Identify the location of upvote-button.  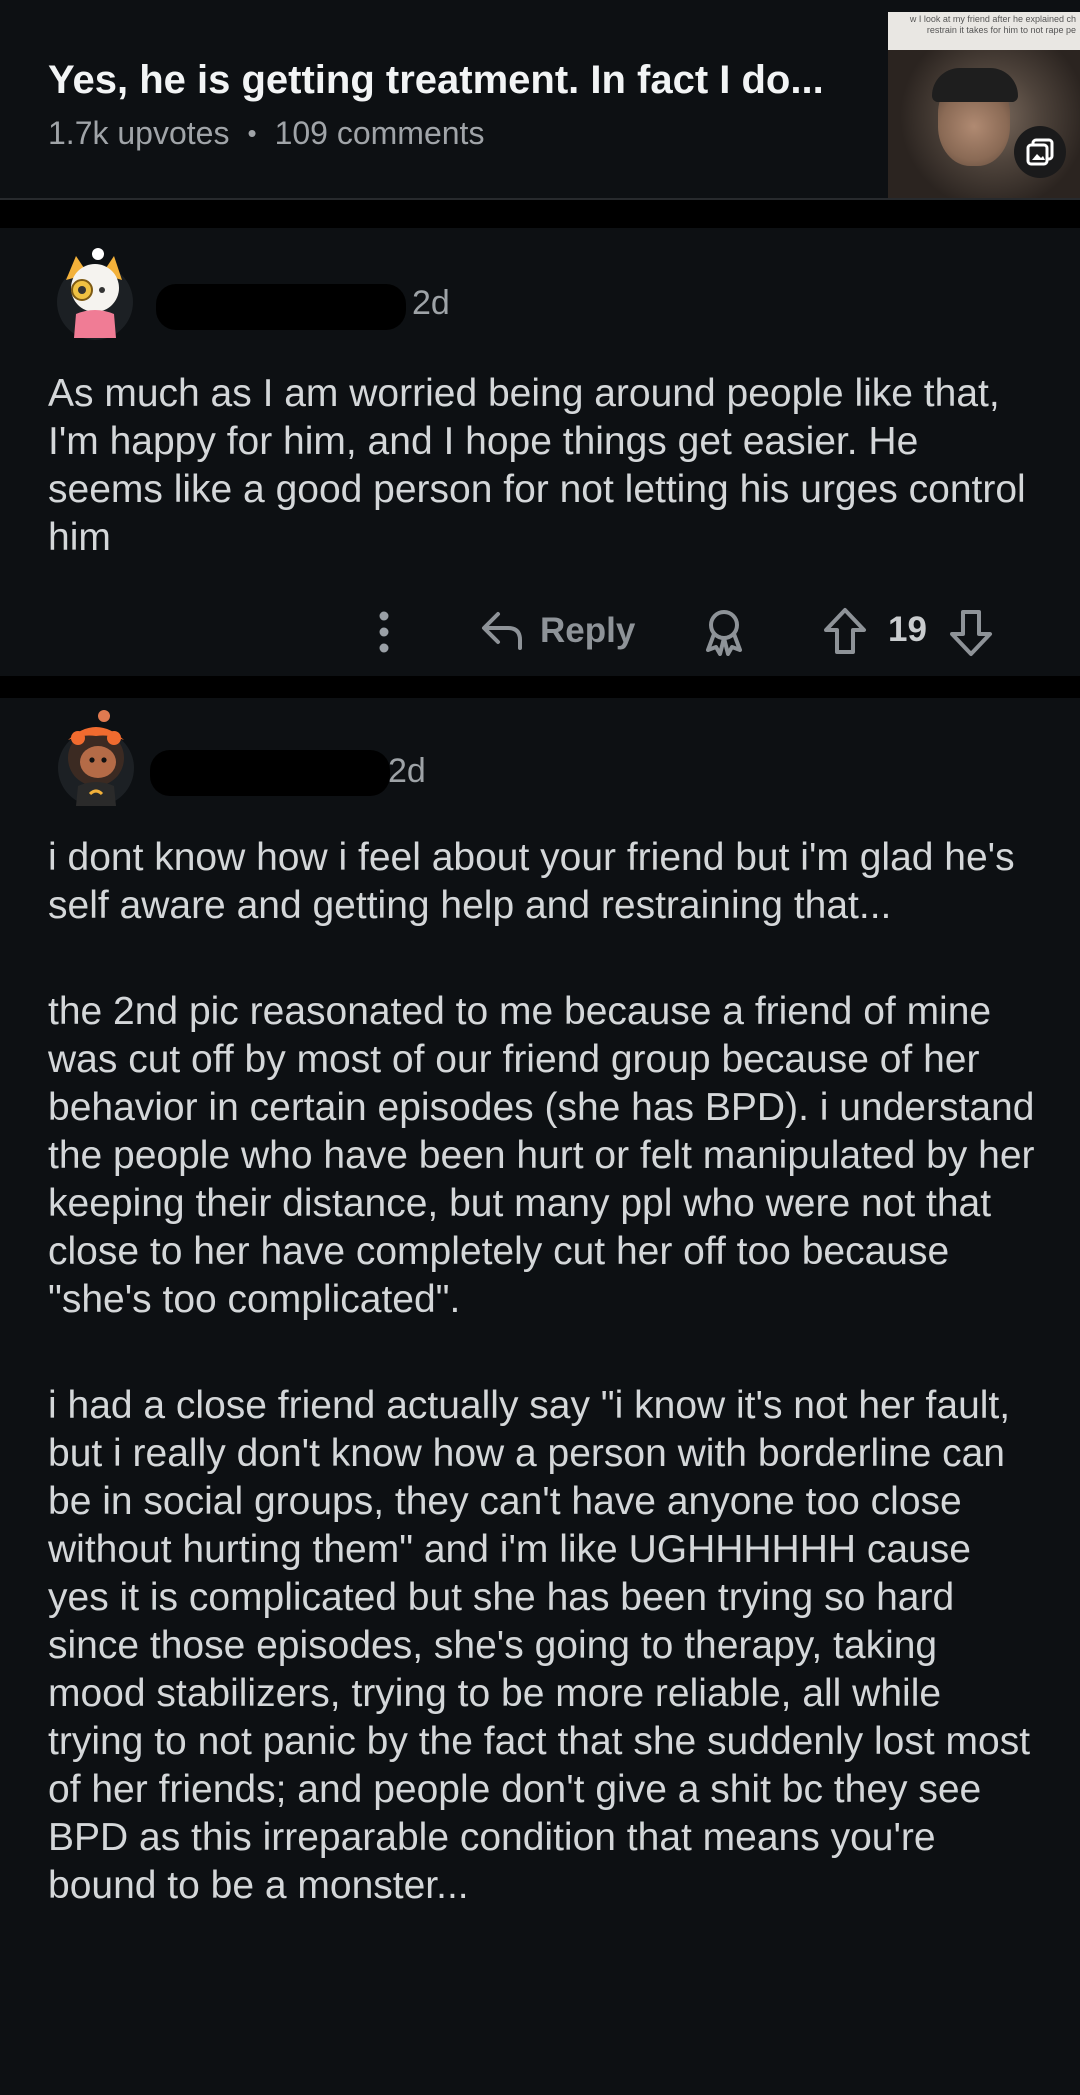
(845, 631).